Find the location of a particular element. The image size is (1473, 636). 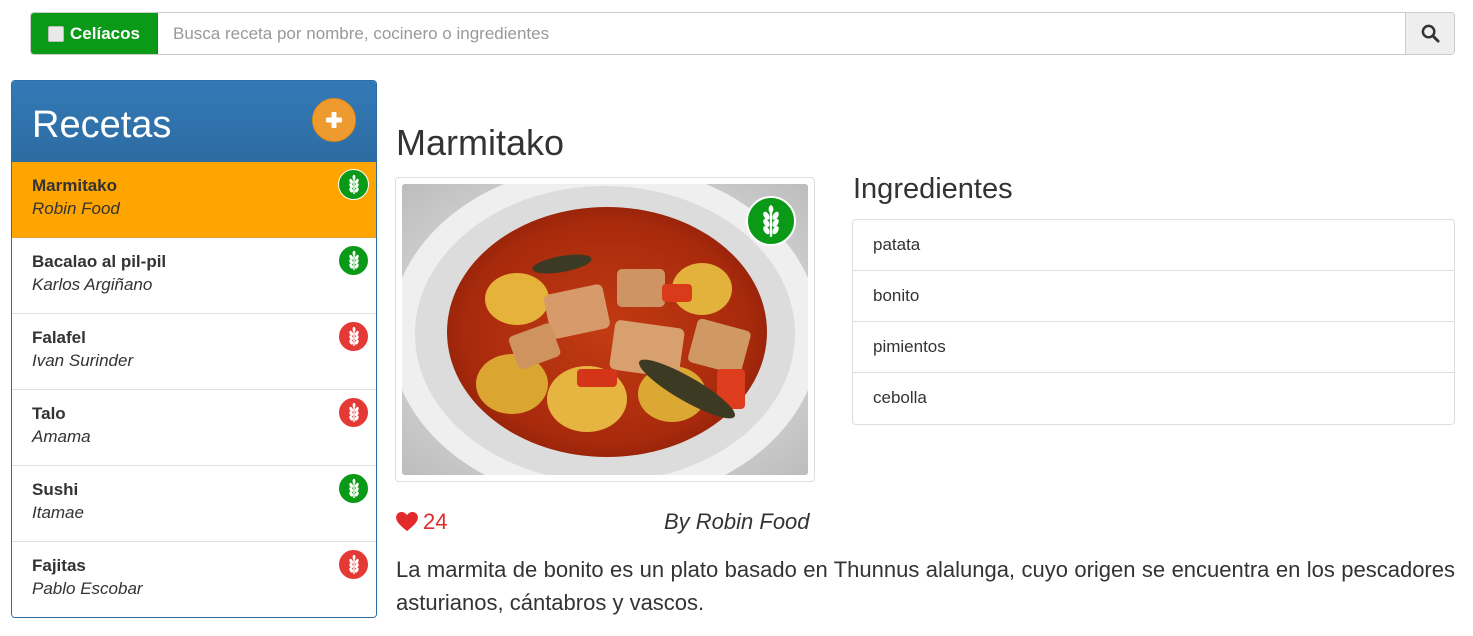

add-recipe-button is located at coordinates (334, 120).